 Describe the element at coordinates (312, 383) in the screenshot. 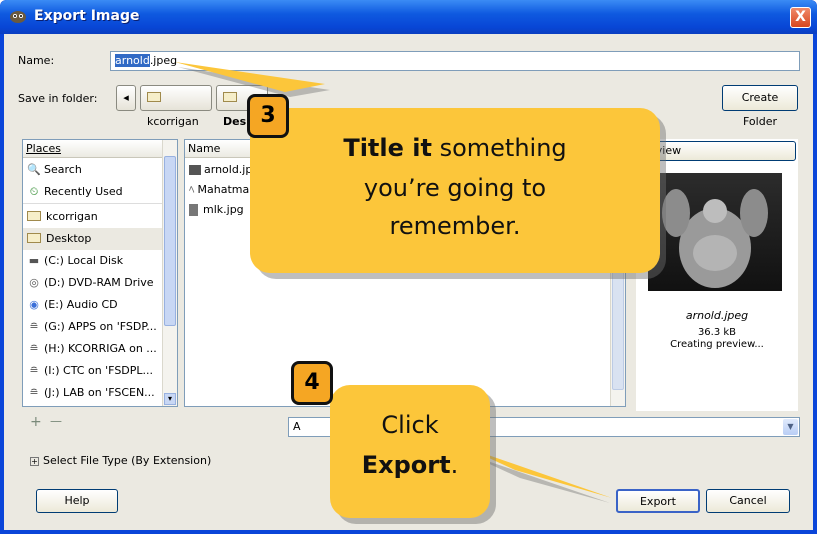

I see `step-4-badge: 4` at that location.